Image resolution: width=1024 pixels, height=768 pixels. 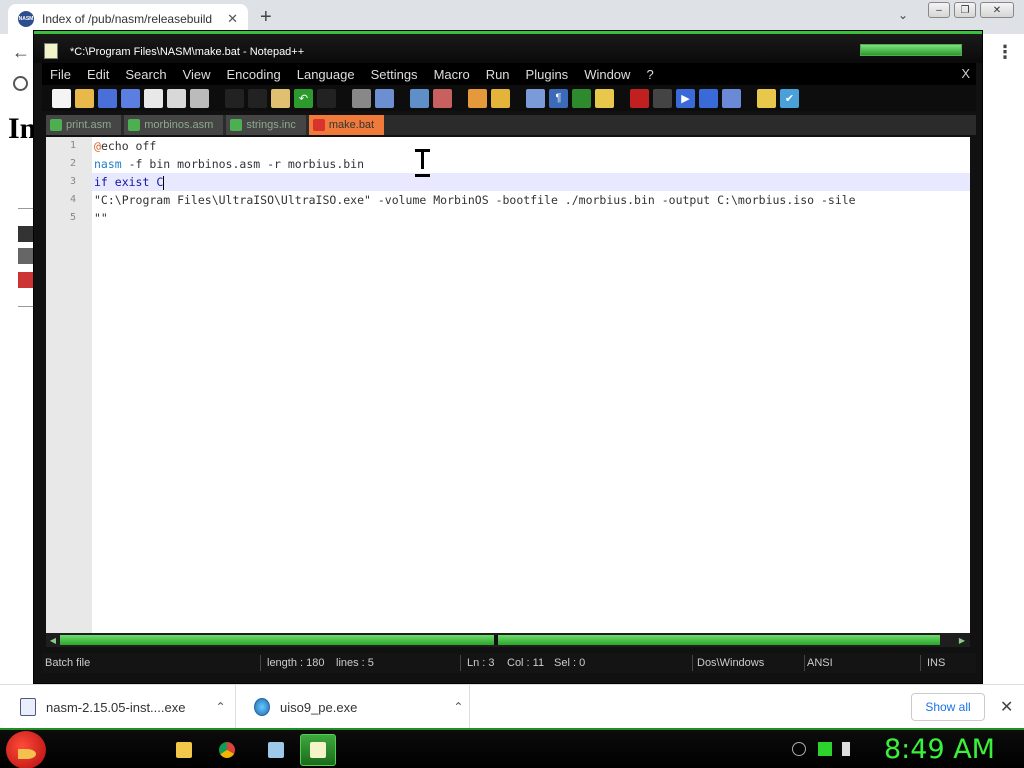 I want to click on cut-icon, so click(x=234, y=98).